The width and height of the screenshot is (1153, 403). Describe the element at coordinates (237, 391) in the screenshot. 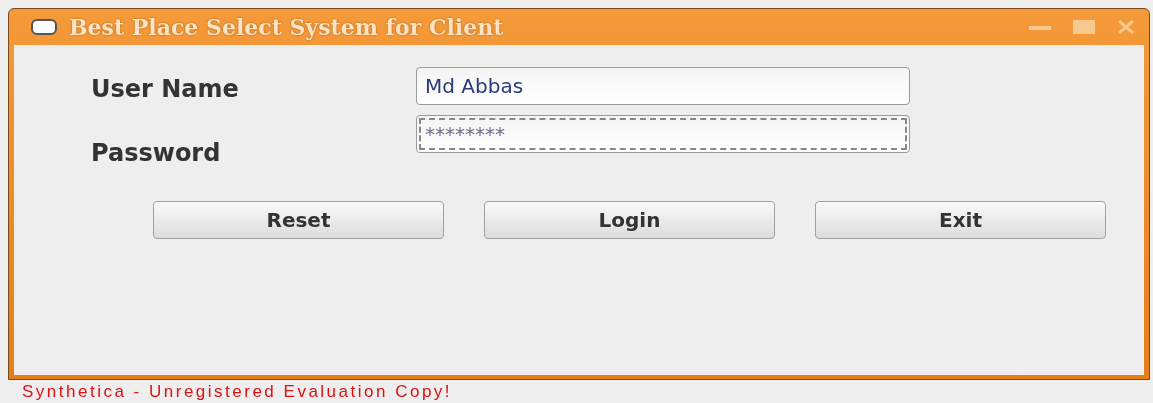

I see `status-text: Synthetica - Unregistered Evaluation Copy!` at that location.